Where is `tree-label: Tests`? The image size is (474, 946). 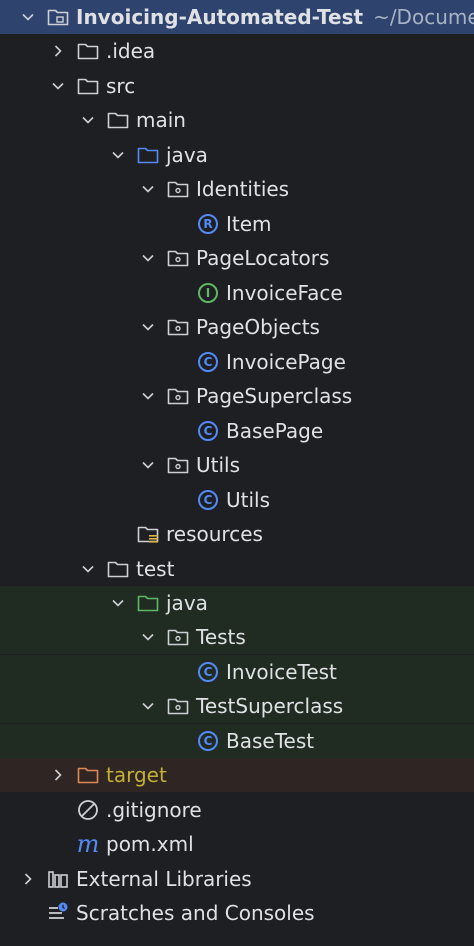 tree-label: Tests is located at coordinates (221, 637).